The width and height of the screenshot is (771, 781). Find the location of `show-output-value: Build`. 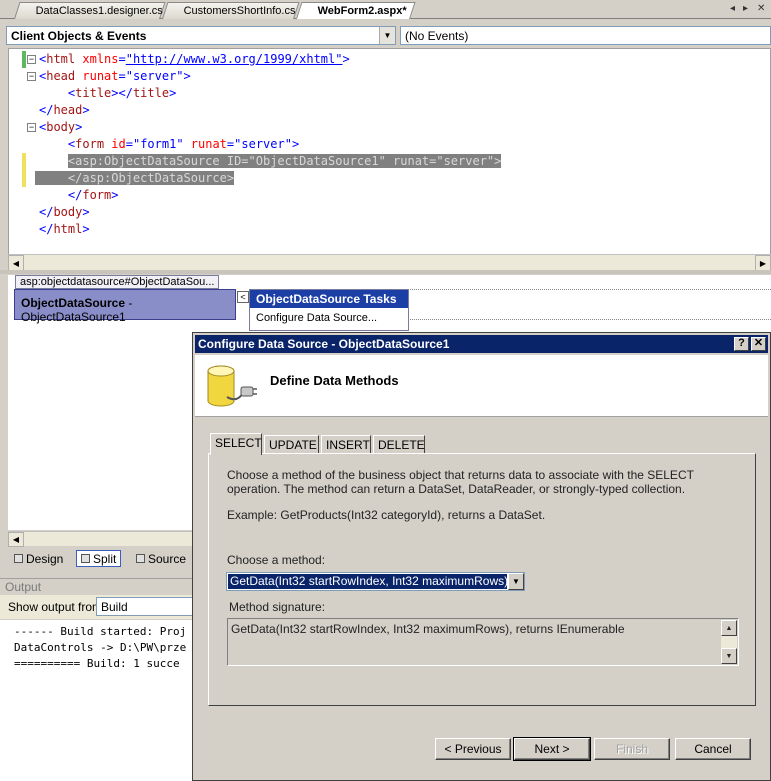

show-output-value: Build is located at coordinates (114, 607).